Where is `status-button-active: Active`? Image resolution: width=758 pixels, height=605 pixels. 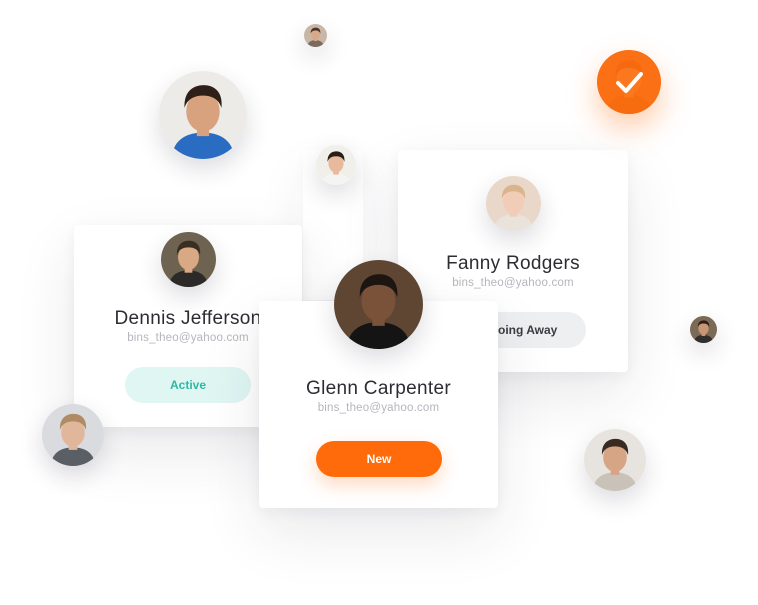 status-button-active: Active is located at coordinates (188, 385).